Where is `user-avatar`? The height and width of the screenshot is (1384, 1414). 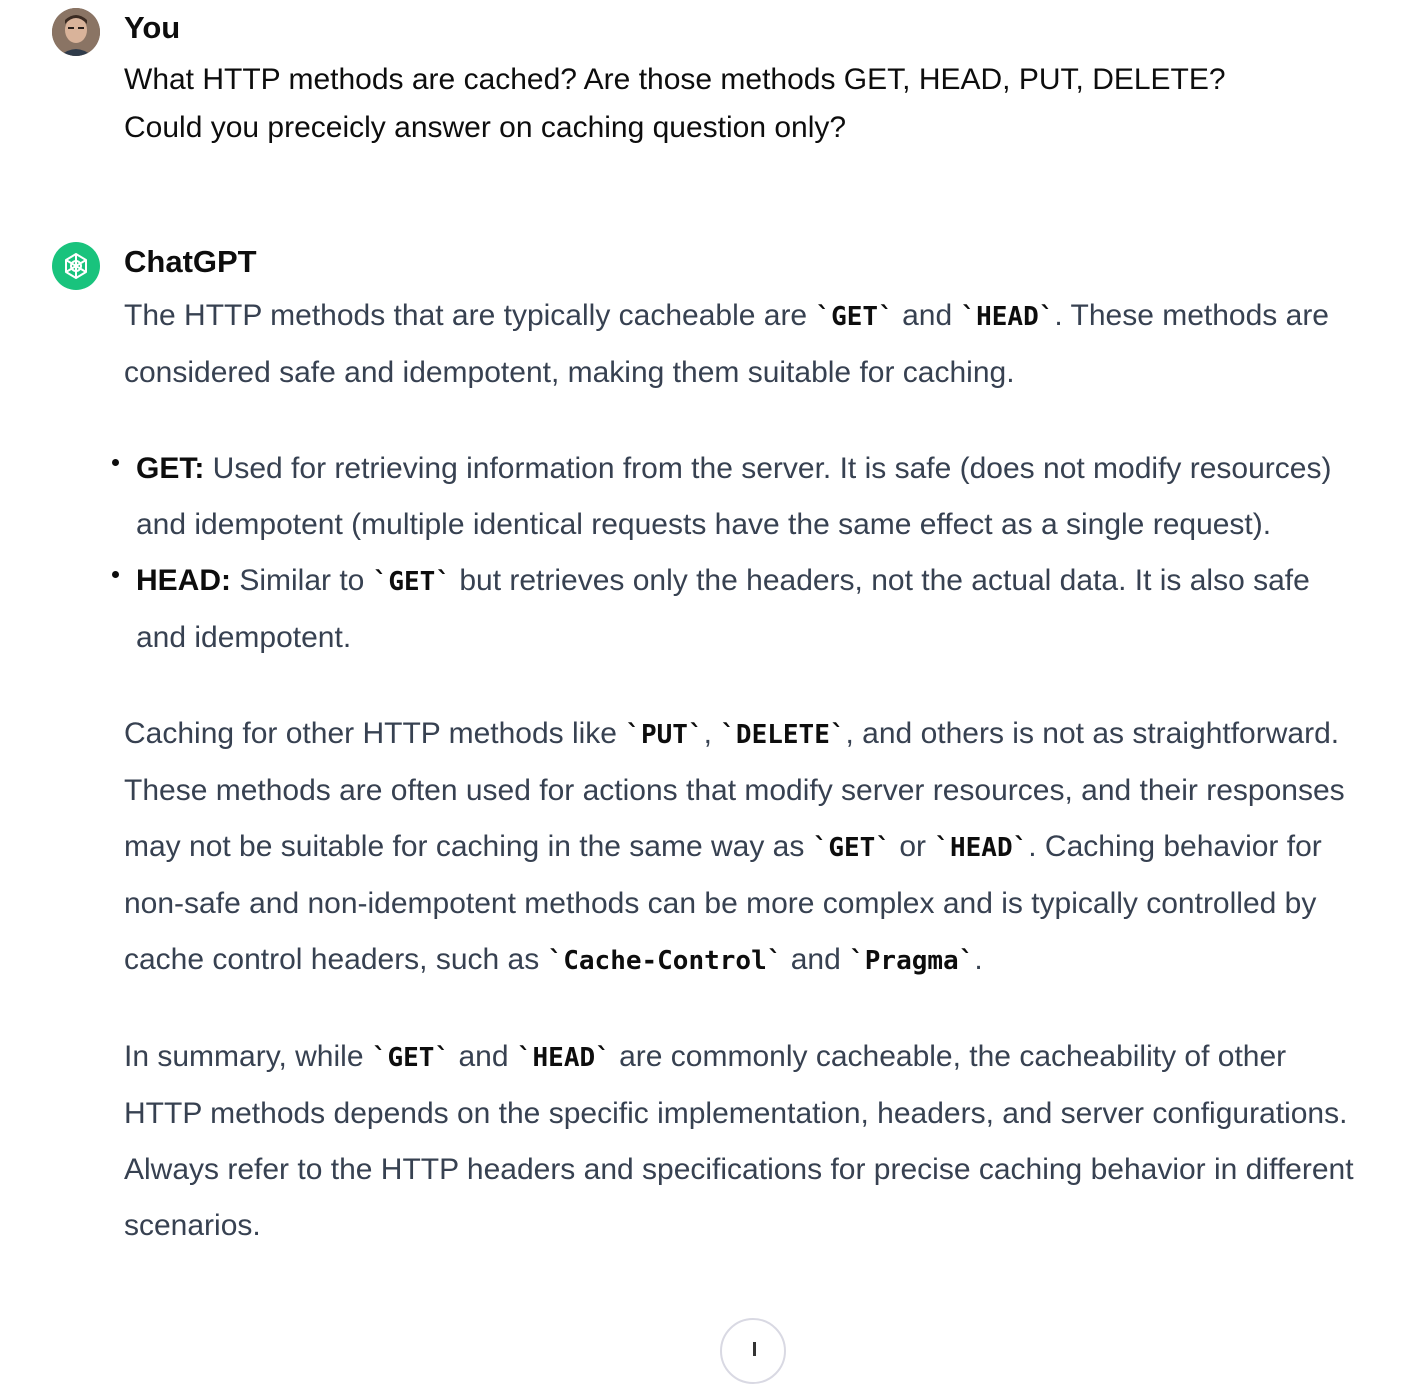
user-avatar is located at coordinates (76, 32).